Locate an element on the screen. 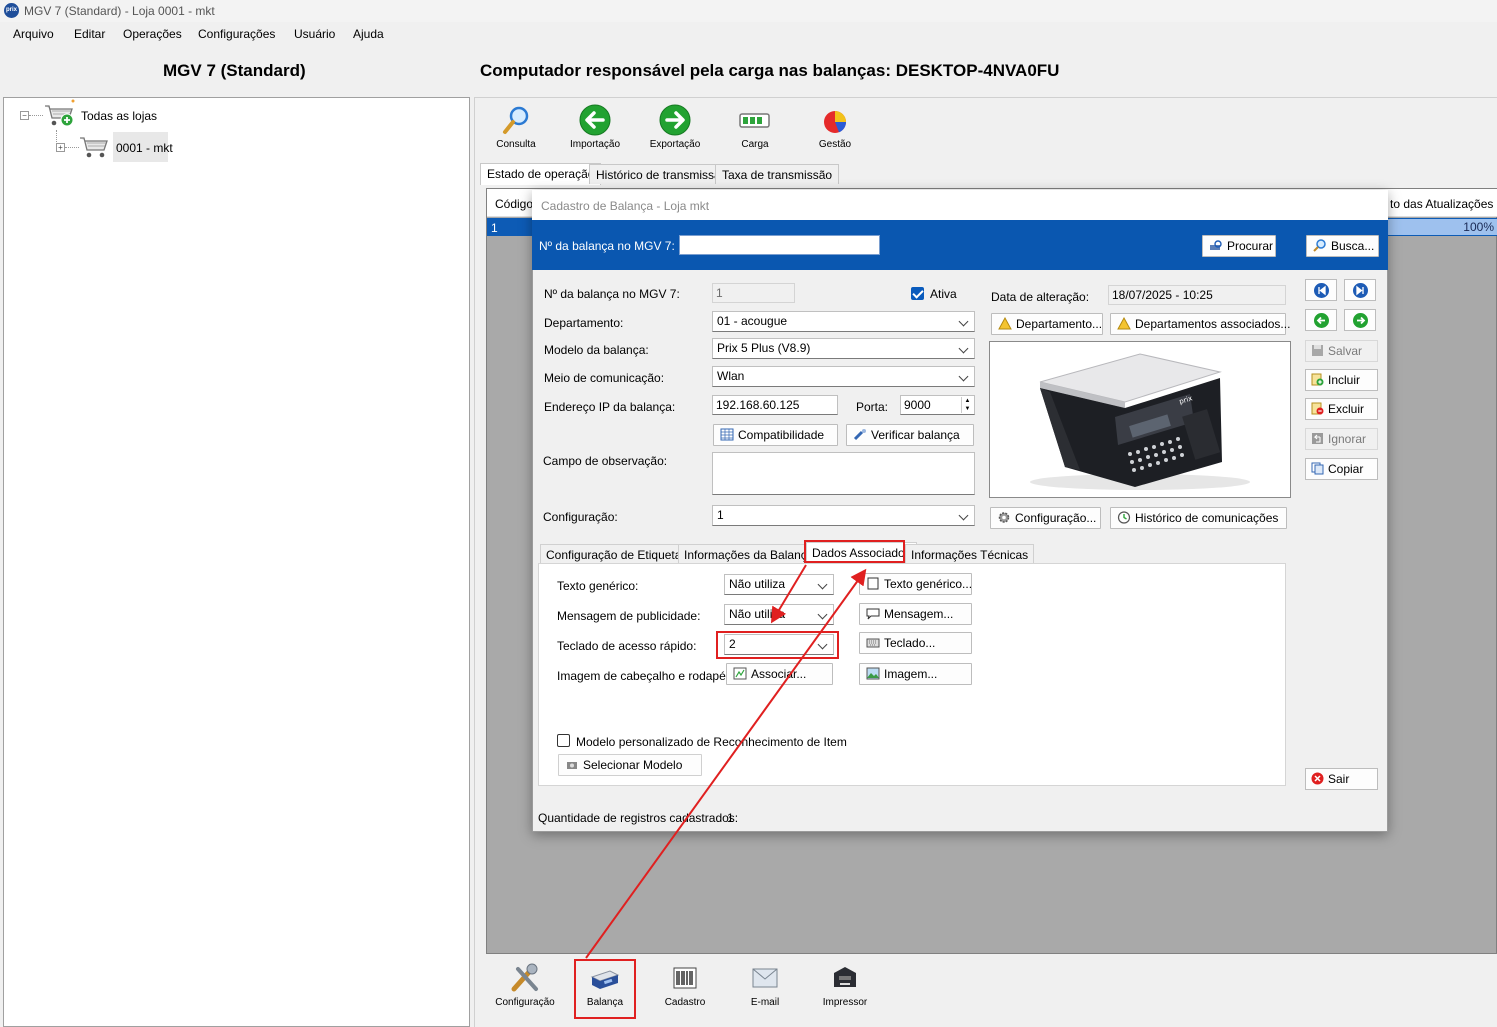  carga-button: Carga is located at coordinates (755, 127).